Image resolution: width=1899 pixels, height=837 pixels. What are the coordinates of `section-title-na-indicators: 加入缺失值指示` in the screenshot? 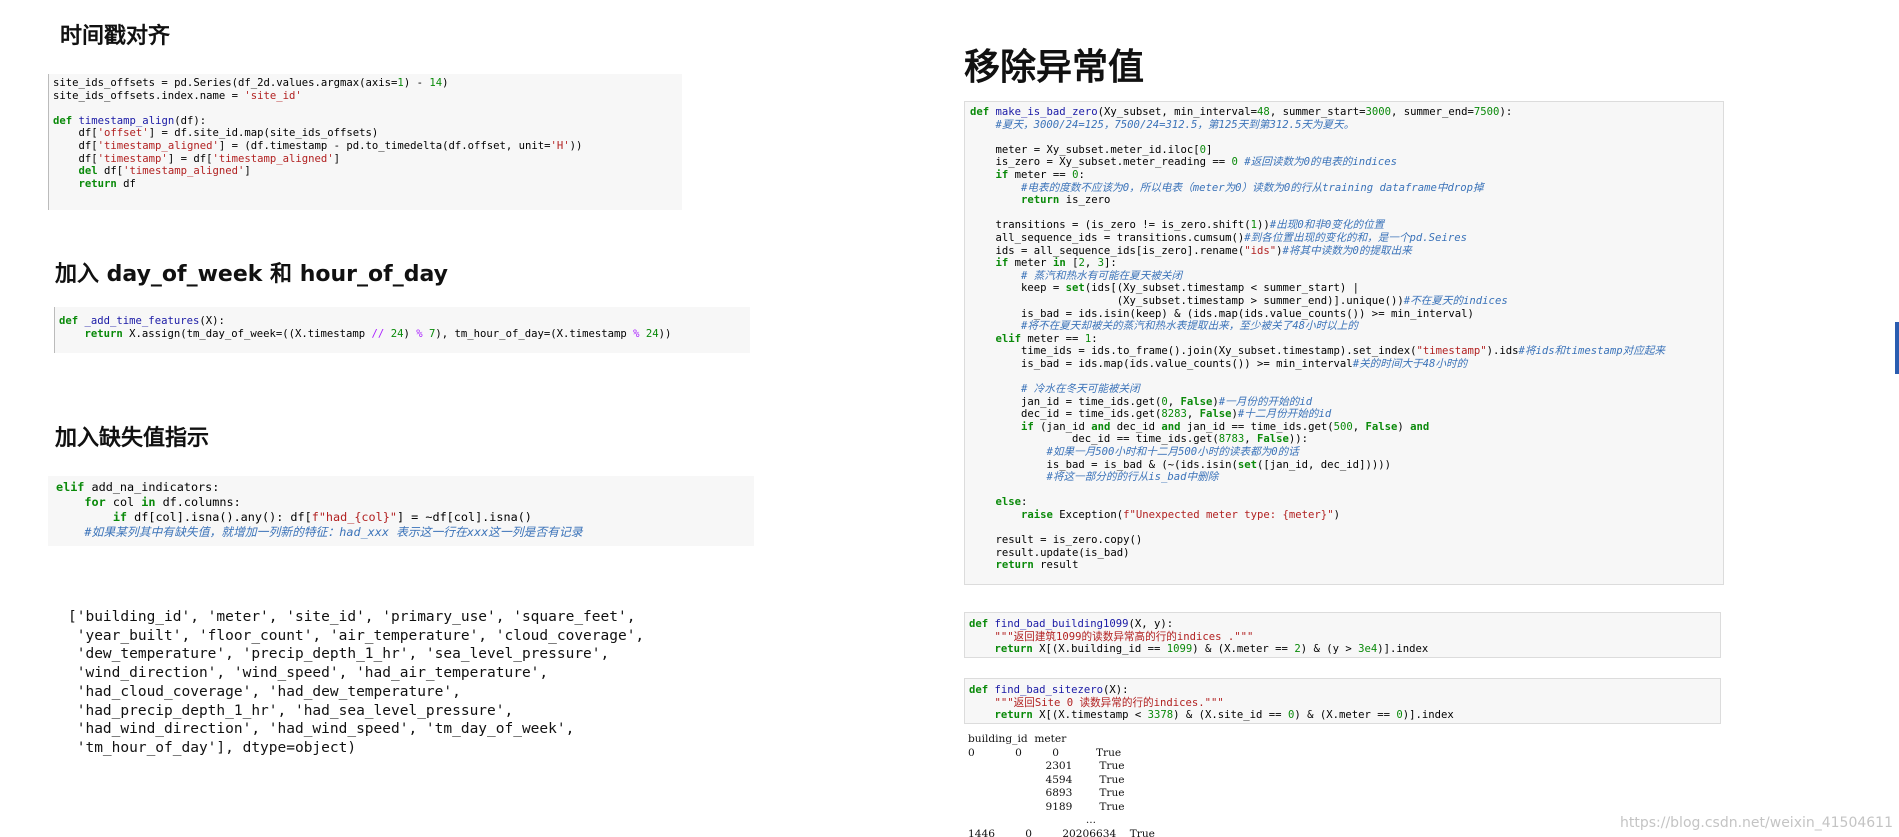 It's located at (132, 438).